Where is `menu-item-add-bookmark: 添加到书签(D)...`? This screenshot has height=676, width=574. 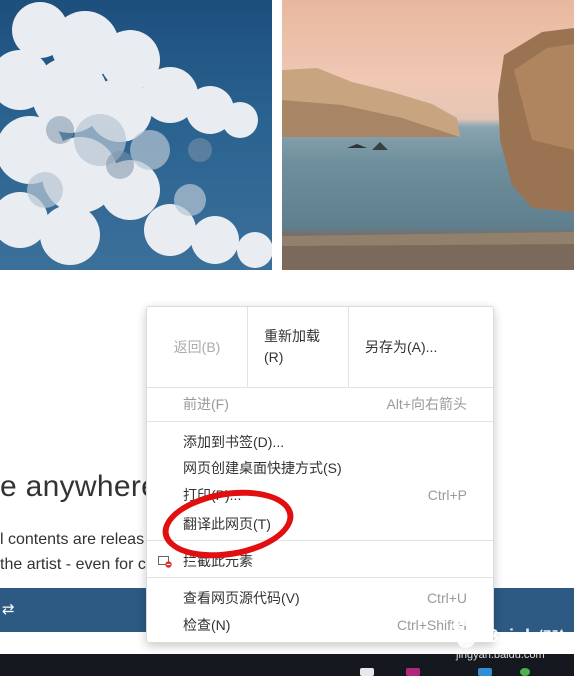 menu-item-add-bookmark: 添加到书签(D)... is located at coordinates (320, 442).